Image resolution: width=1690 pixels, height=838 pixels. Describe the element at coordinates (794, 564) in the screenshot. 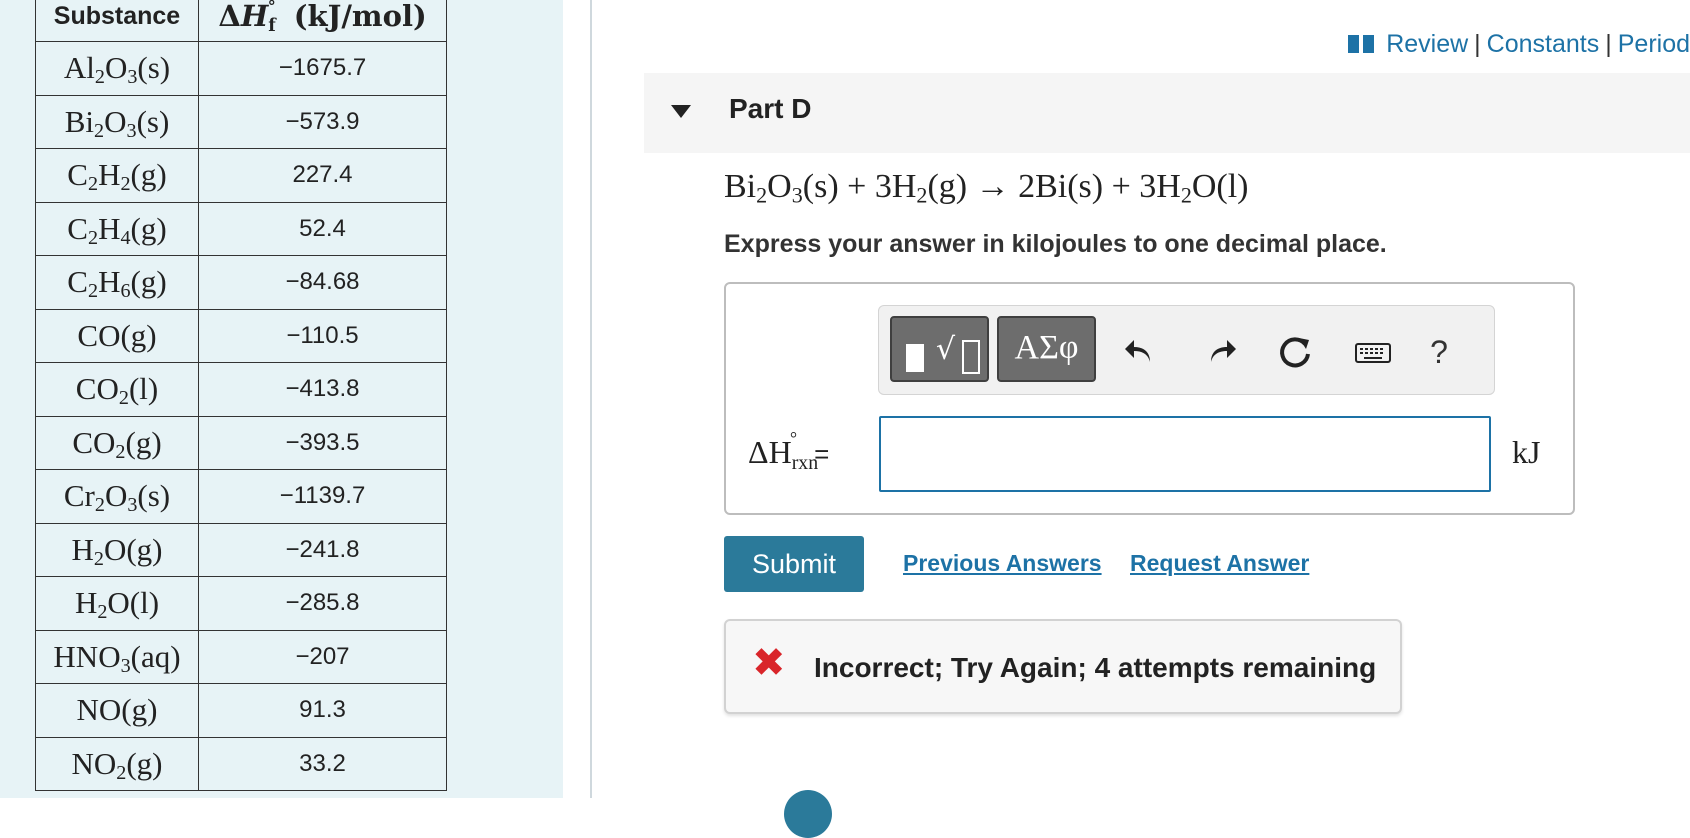

I see `submit-button: Submit` at that location.